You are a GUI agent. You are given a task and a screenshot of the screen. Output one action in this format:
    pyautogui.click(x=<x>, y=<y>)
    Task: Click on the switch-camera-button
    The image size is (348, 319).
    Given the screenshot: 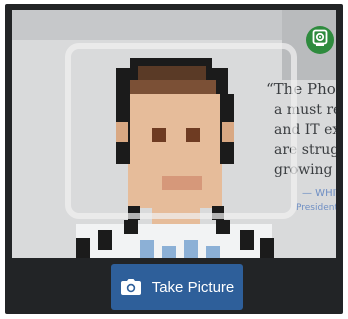 What is the action you would take?
    pyautogui.click(x=320, y=40)
    